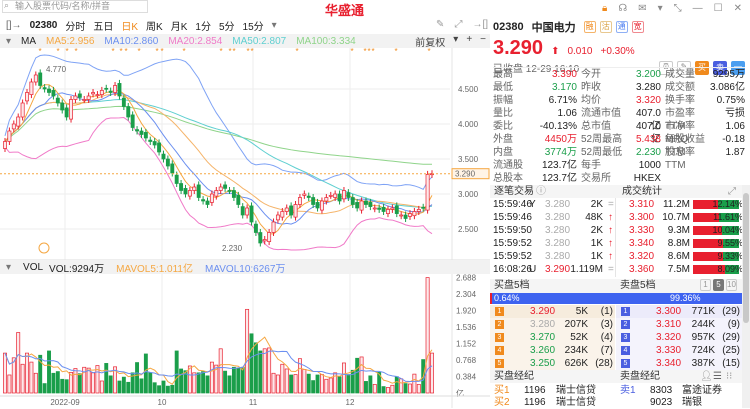 The image size is (750, 409). I want to click on lock-icon: 🔒︎, so click(604, 8).